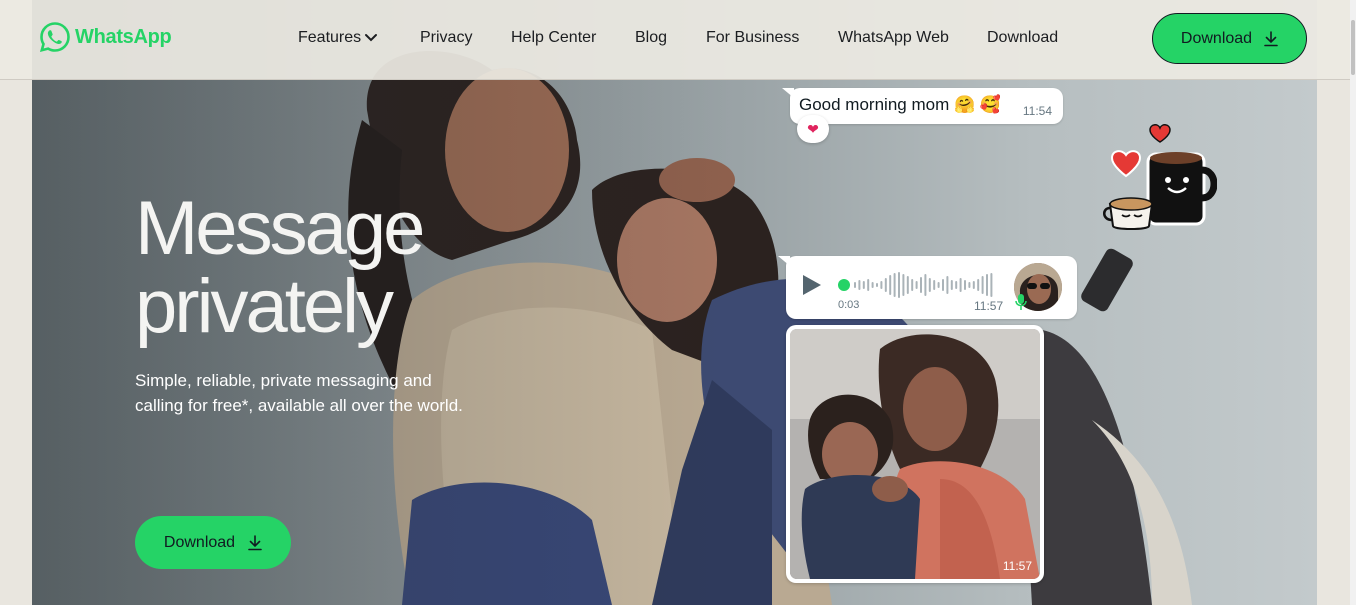  What do you see at coordinates (1353, 302) in the screenshot?
I see `page-scrollbar` at bounding box center [1353, 302].